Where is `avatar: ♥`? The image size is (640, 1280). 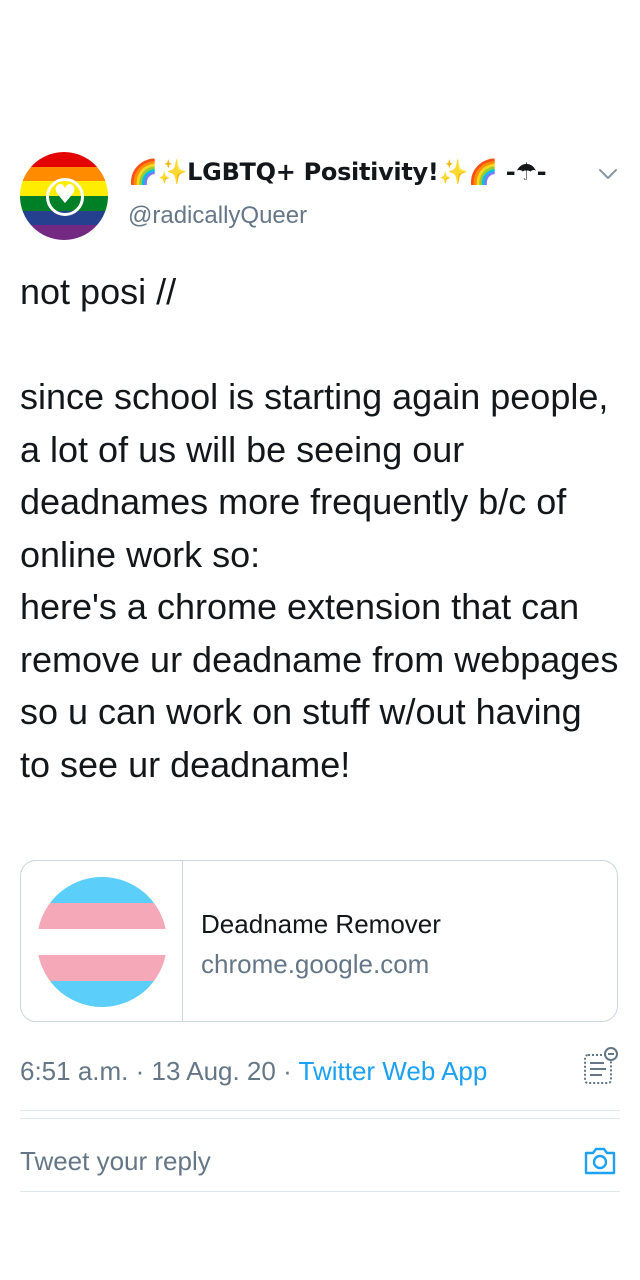 avatar: ♥ is located at coordinates (64, 196).